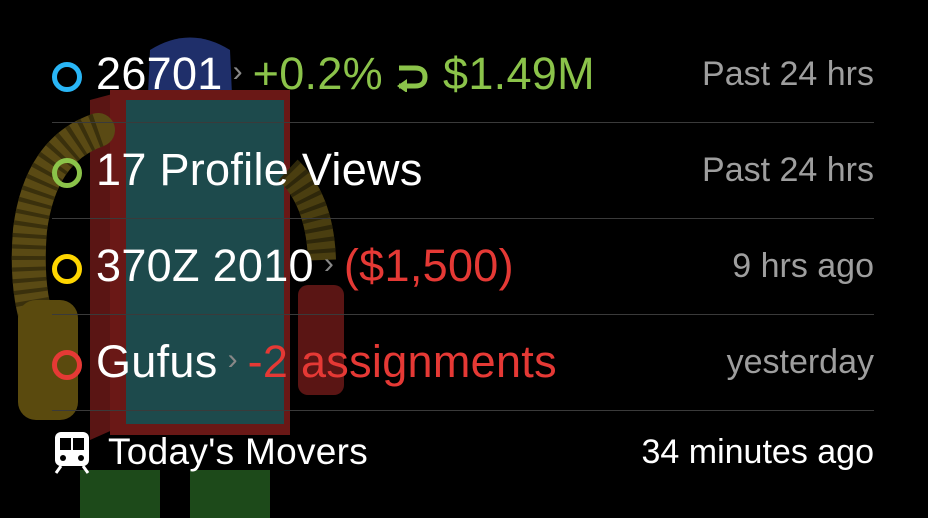 Image resolution: width=928 pixels, height=518 pixels. I want to click on row-timestamp: yesterday, so click(800, 361).